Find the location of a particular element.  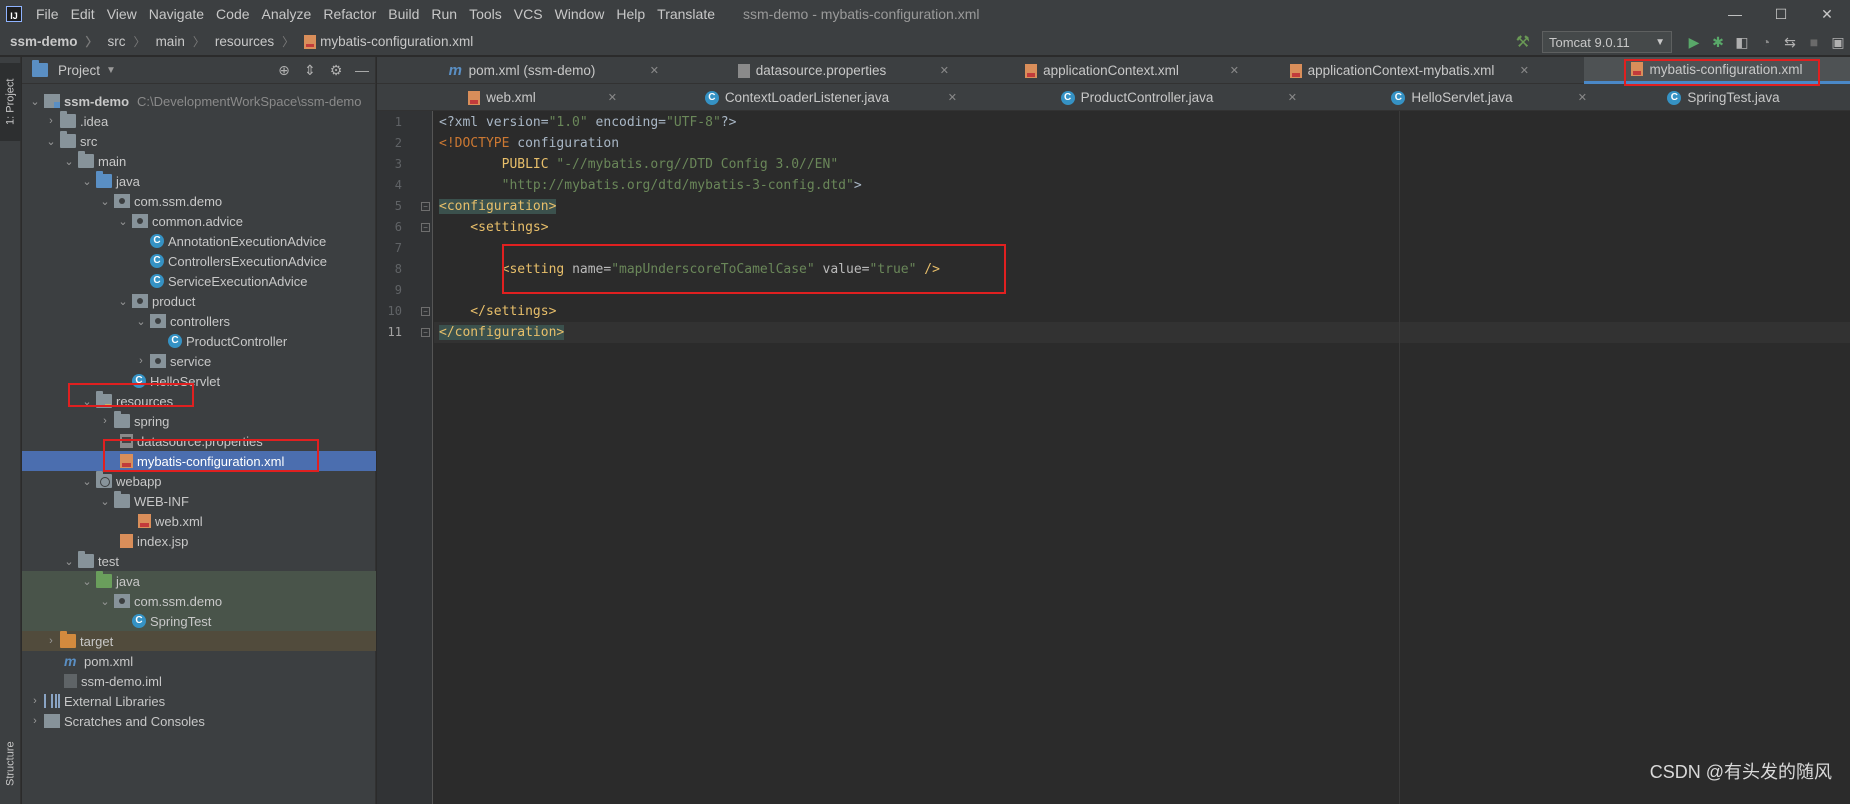

breadcrumb-file: mybatis-configuration.xml is located at coordinates (383, 41).